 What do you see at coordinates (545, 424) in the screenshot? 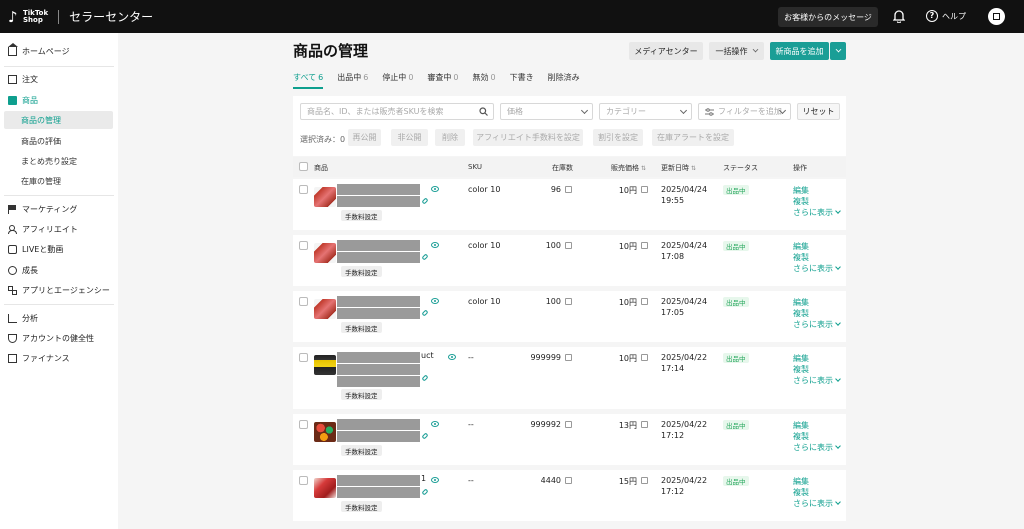
I see `stock-cell: 999992` at bounding box center [545, 424].